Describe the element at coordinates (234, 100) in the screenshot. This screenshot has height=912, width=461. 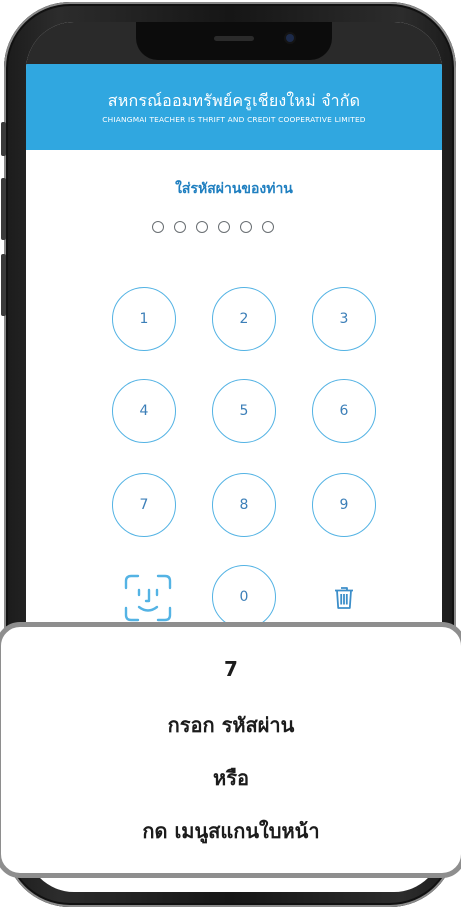
I see `app-title: สหกรณ์ออมทรัพย์ครูเชียงใหม่ จำกัด` at that location.